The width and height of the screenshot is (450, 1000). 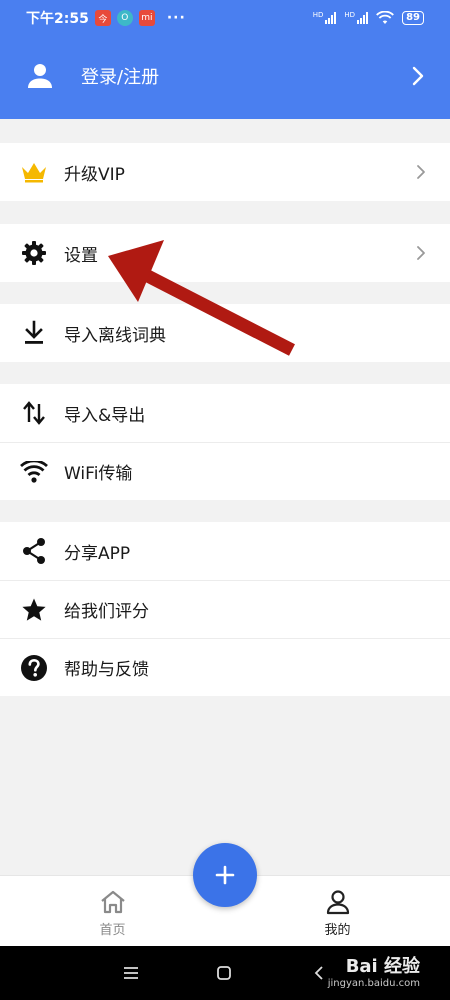 What do you see at coordinates (34, 667) in the screenshot?
I see `help-icon` at bounding box center [34, 667].